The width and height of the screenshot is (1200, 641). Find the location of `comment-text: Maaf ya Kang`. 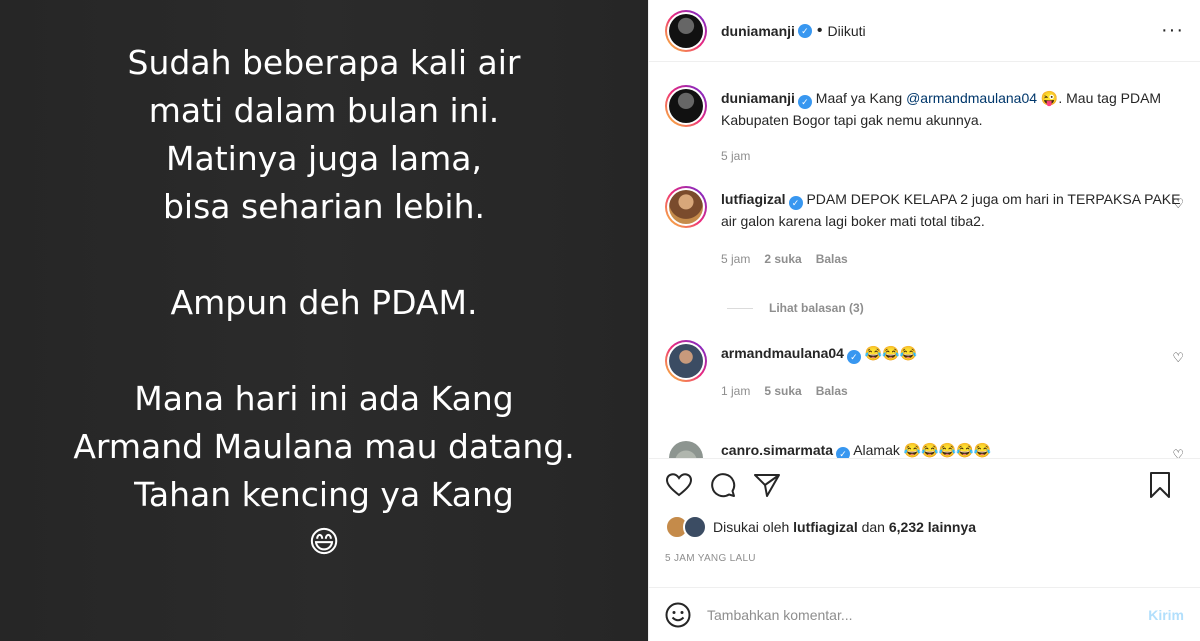

comment-text: Maaf ya Kang is located at coordinates (861, 98).